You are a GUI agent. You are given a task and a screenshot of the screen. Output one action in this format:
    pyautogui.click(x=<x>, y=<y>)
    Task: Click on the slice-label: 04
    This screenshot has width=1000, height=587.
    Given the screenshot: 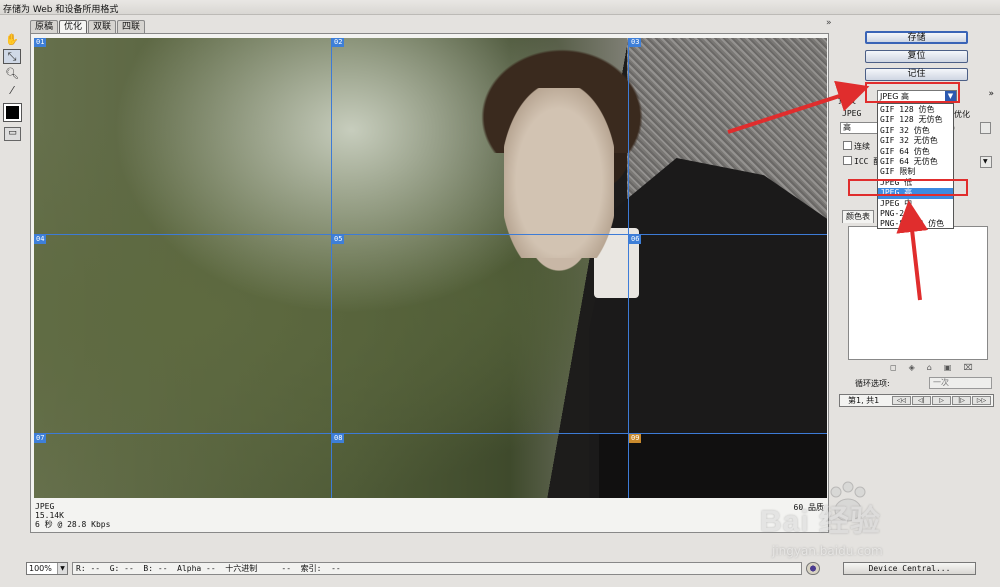 What is the action you would take?
    pyautogui.click(x=40, y=239)
    